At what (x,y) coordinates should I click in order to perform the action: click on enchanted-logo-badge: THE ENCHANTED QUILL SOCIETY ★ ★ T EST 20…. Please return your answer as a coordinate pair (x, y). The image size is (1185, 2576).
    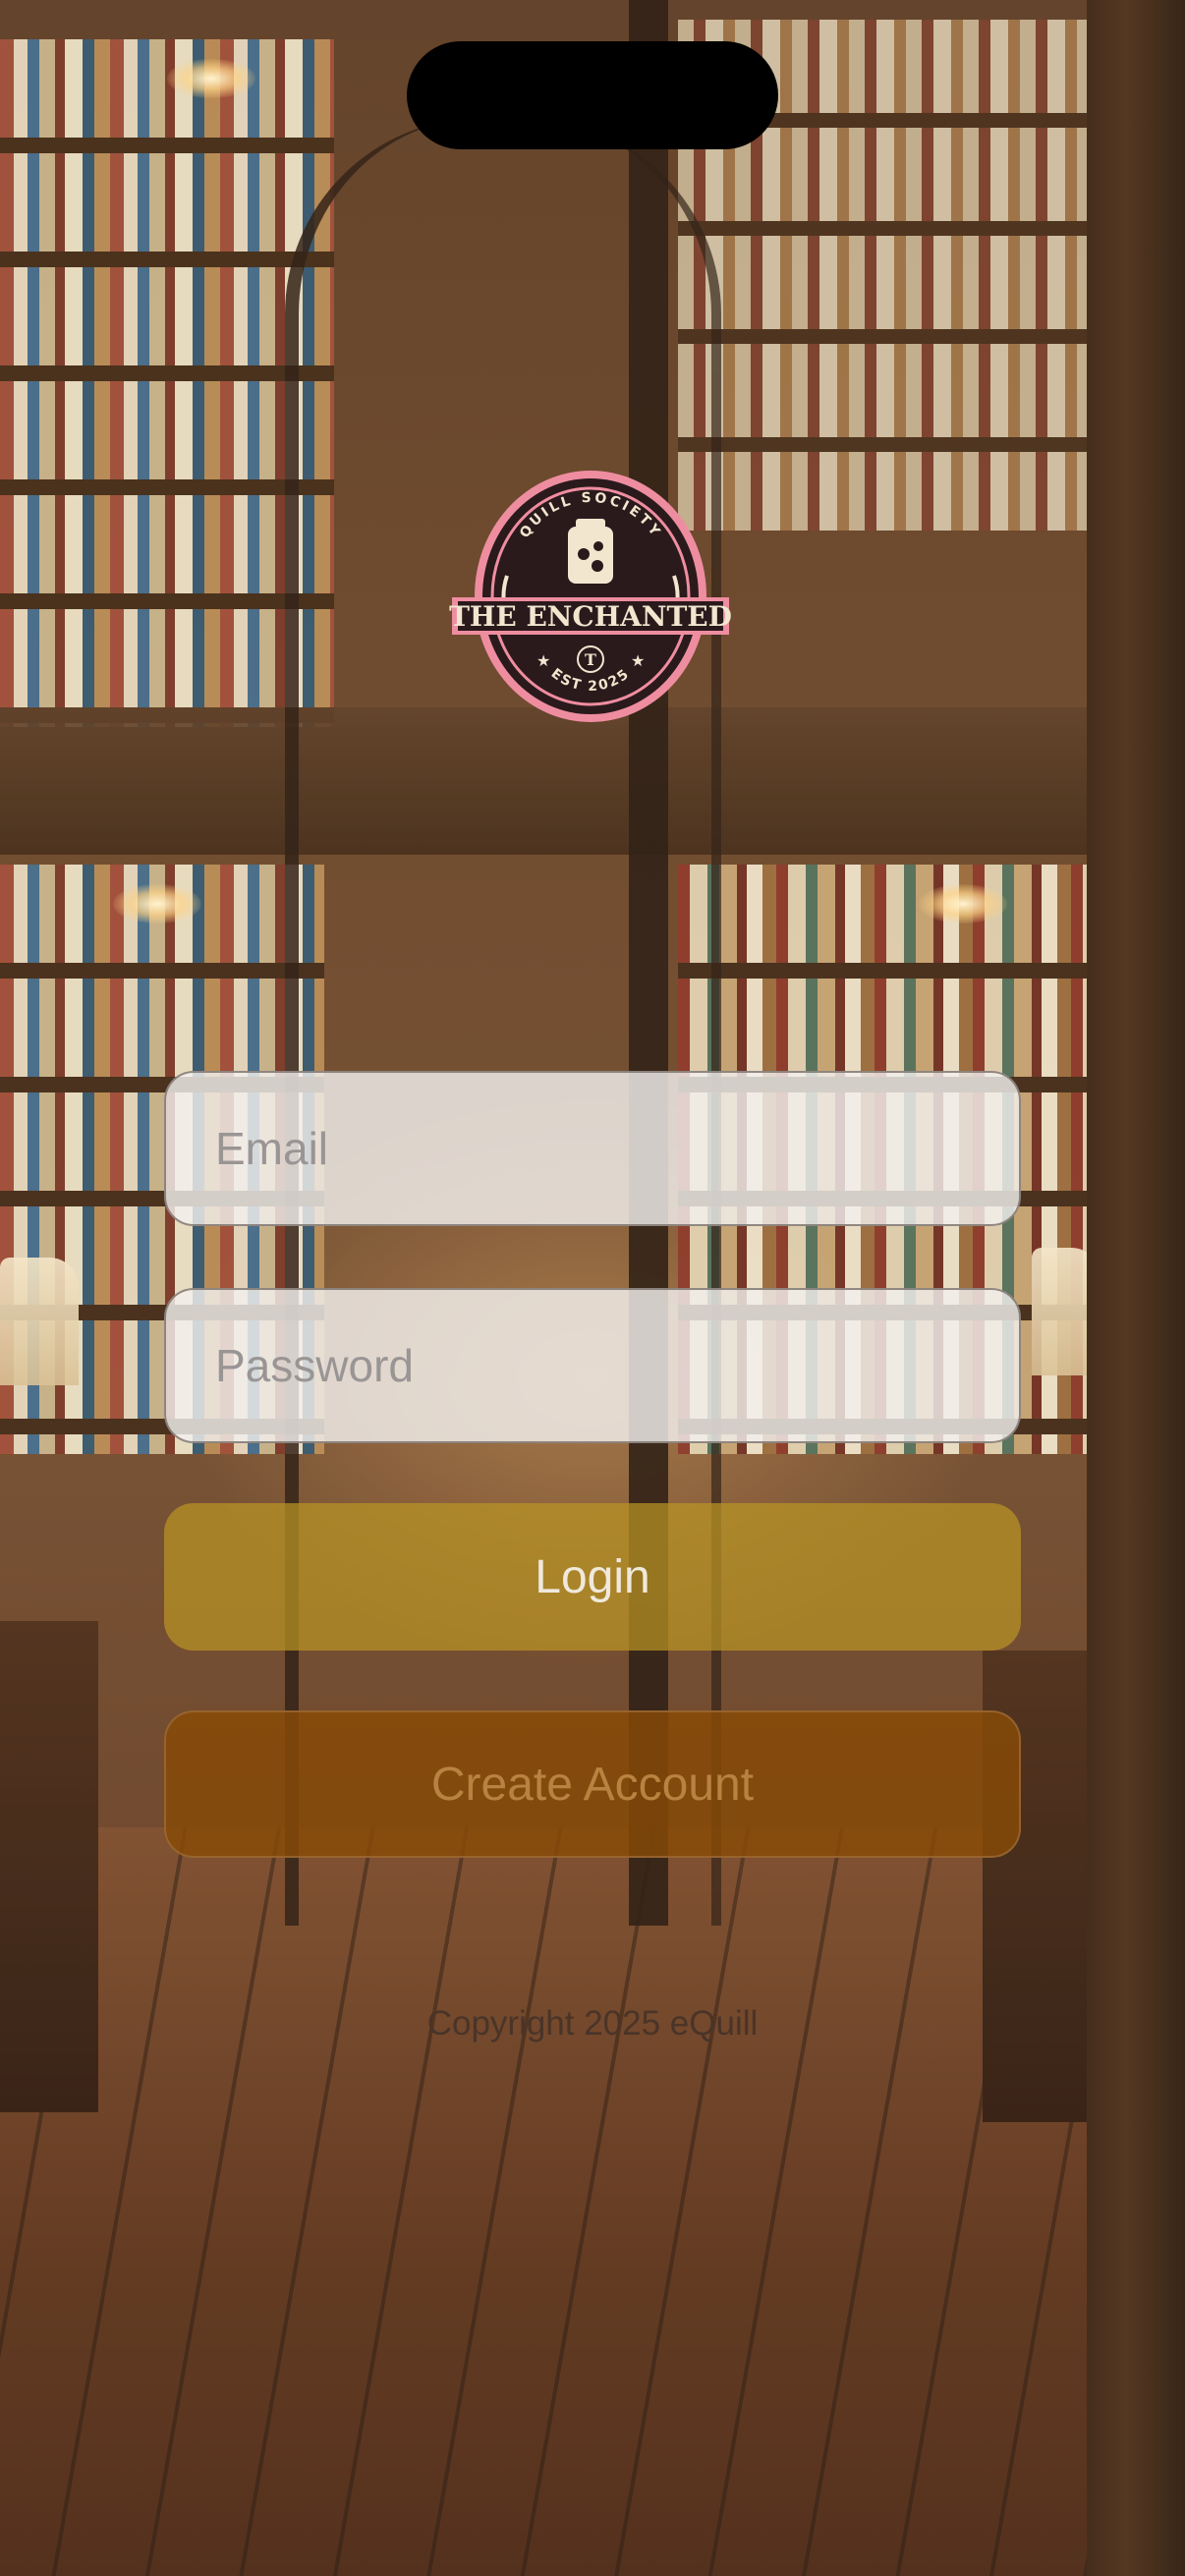
    Looking at the image, I should click on (591, 596).